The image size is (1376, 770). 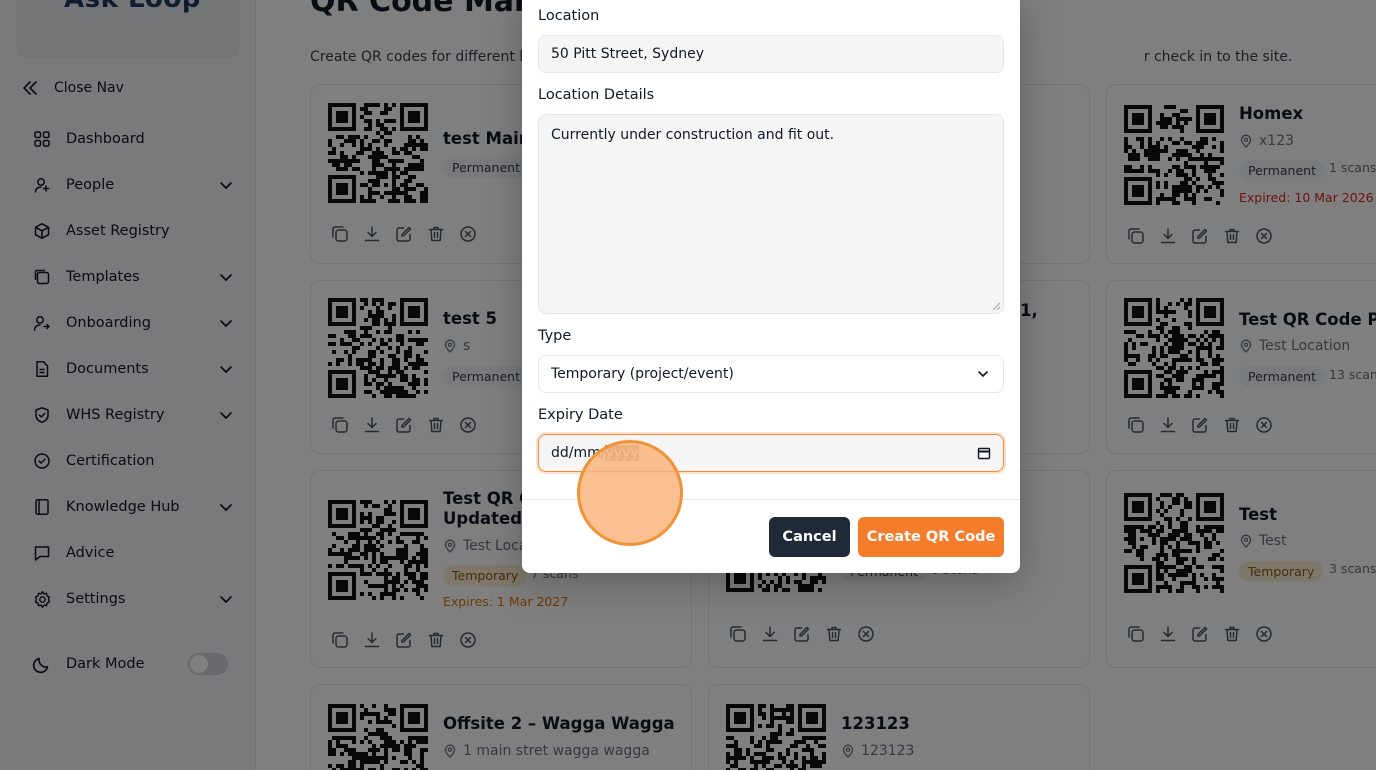 I want to click on create-qr-code-button: Create QR Code, so click(x=931, y=537).